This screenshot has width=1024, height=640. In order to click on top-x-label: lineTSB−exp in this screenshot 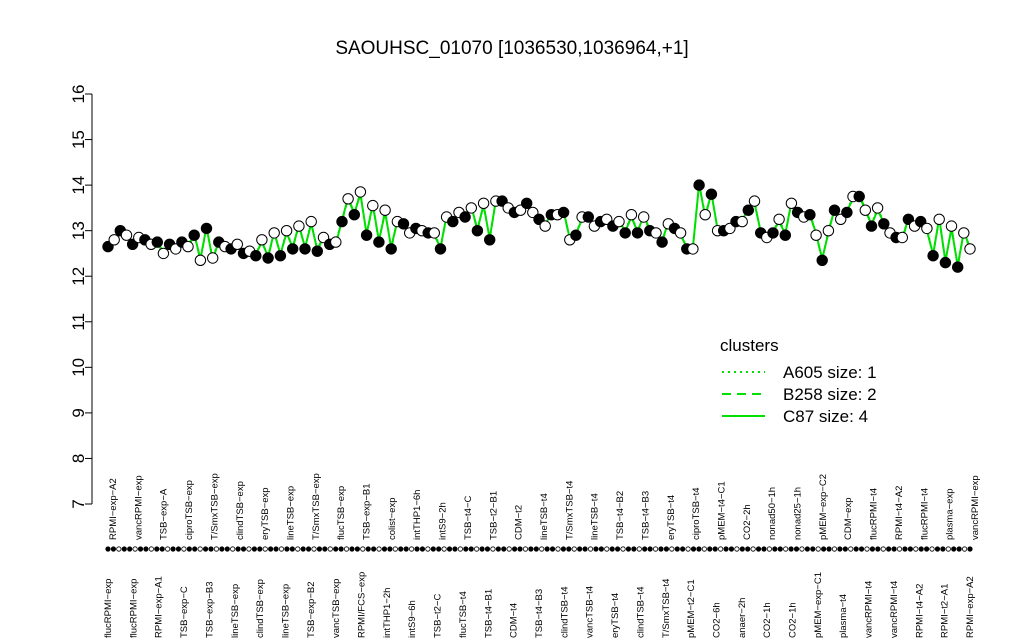, I will do `click(290, 513)`.